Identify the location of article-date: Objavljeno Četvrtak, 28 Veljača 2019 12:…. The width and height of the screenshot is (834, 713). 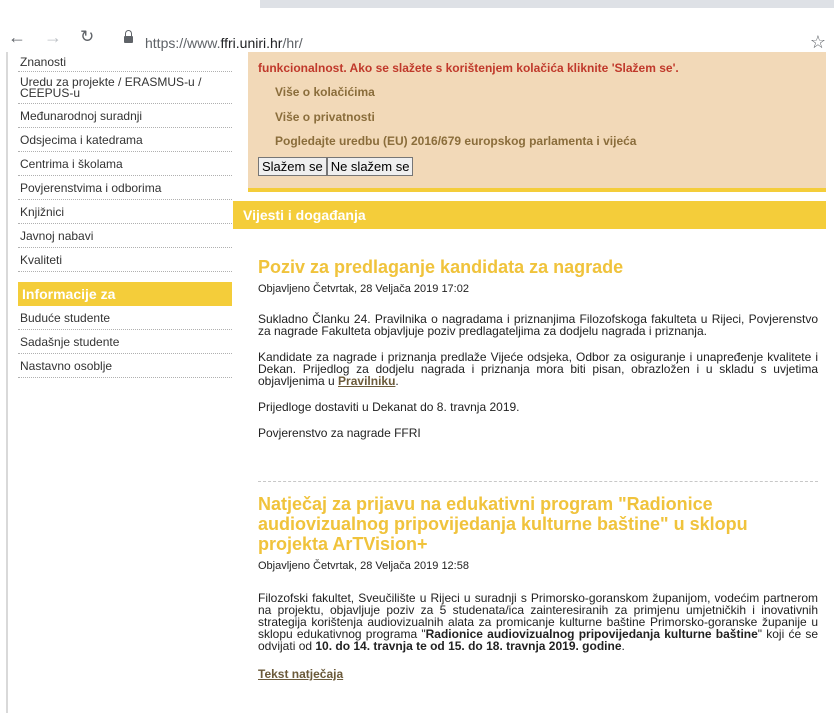
(363, 566).